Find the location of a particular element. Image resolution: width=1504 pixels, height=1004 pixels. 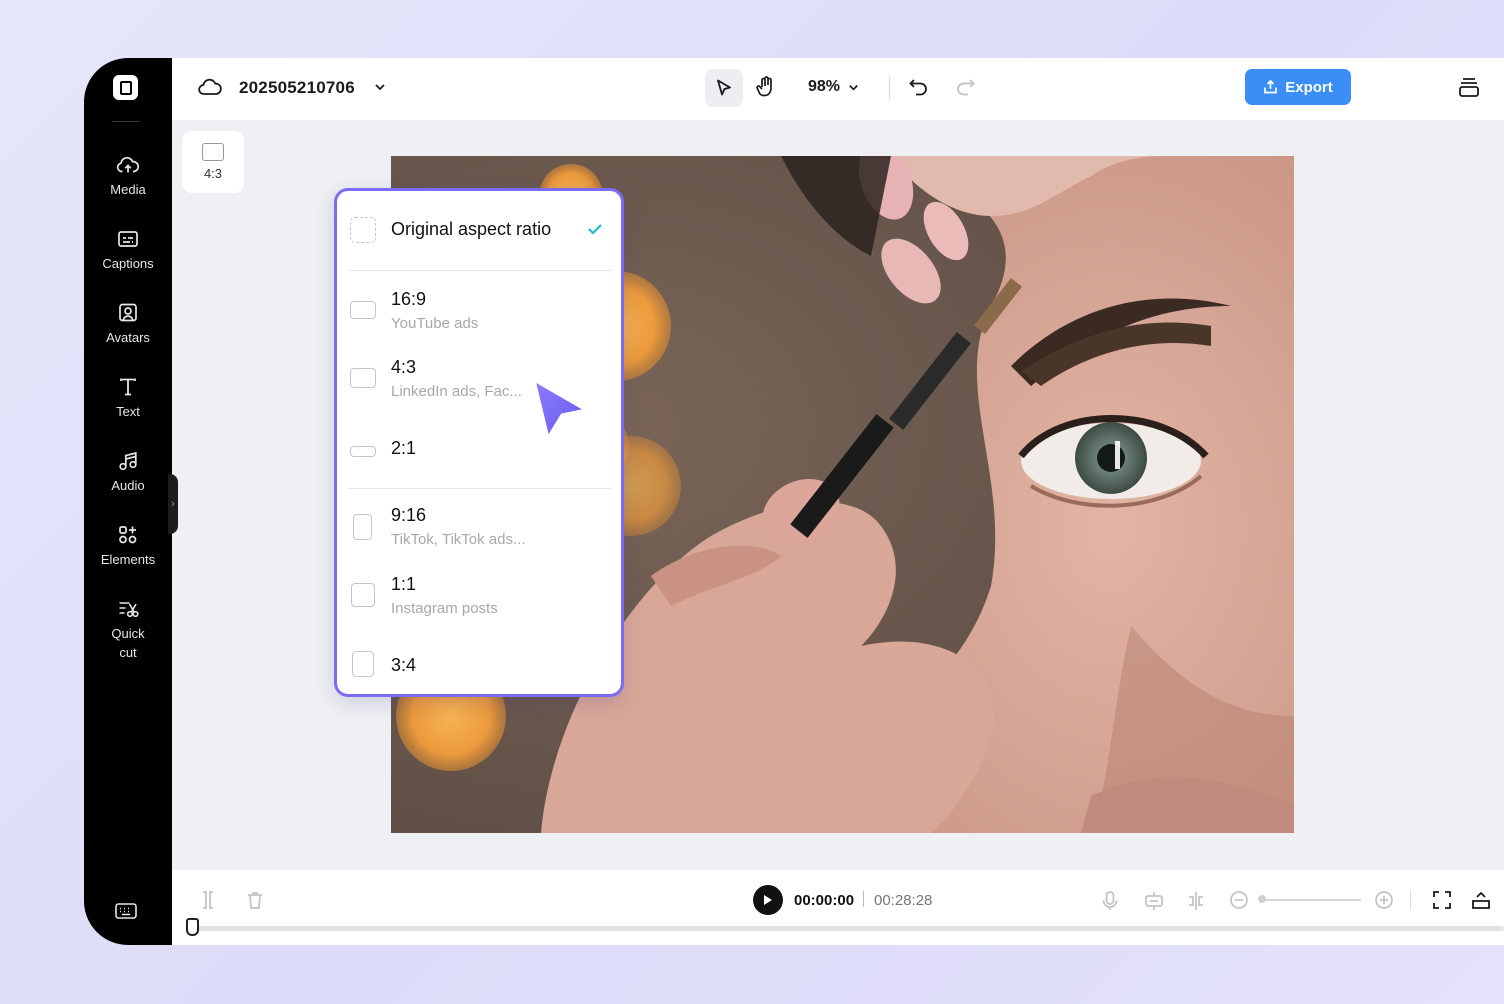

elements-icon is located at coordinates (128, 535).